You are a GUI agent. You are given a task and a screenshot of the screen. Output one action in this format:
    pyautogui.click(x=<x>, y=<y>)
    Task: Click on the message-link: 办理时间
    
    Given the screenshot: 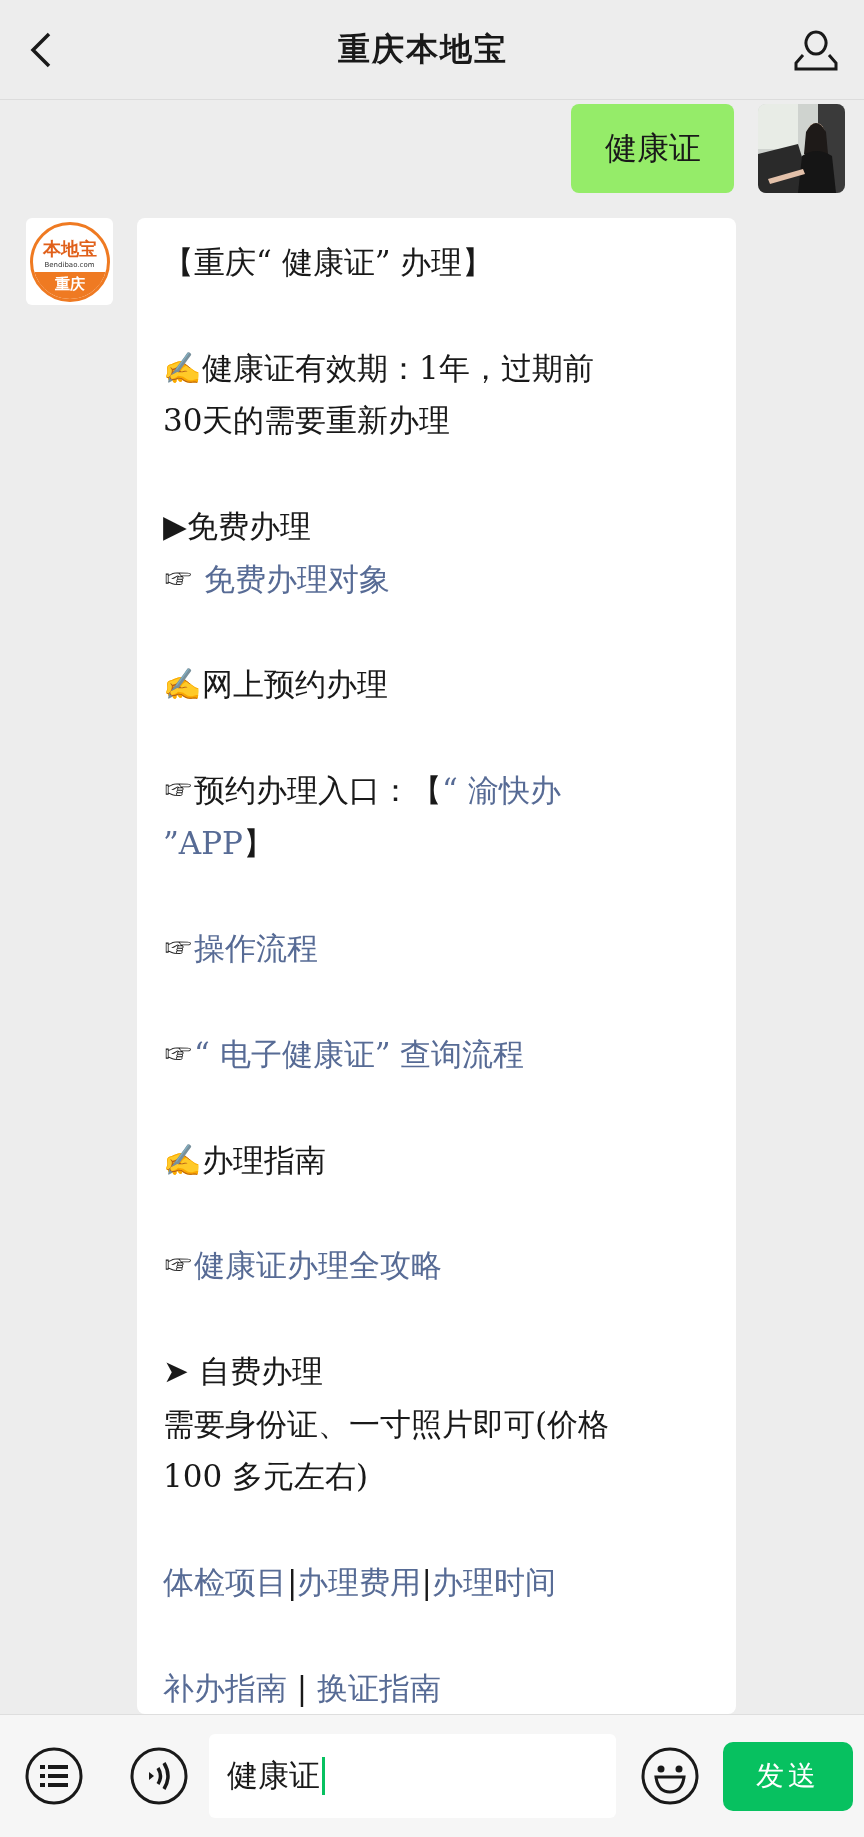 What is the action you would take?
    pyautogui.click(x=493, y=1581)
    